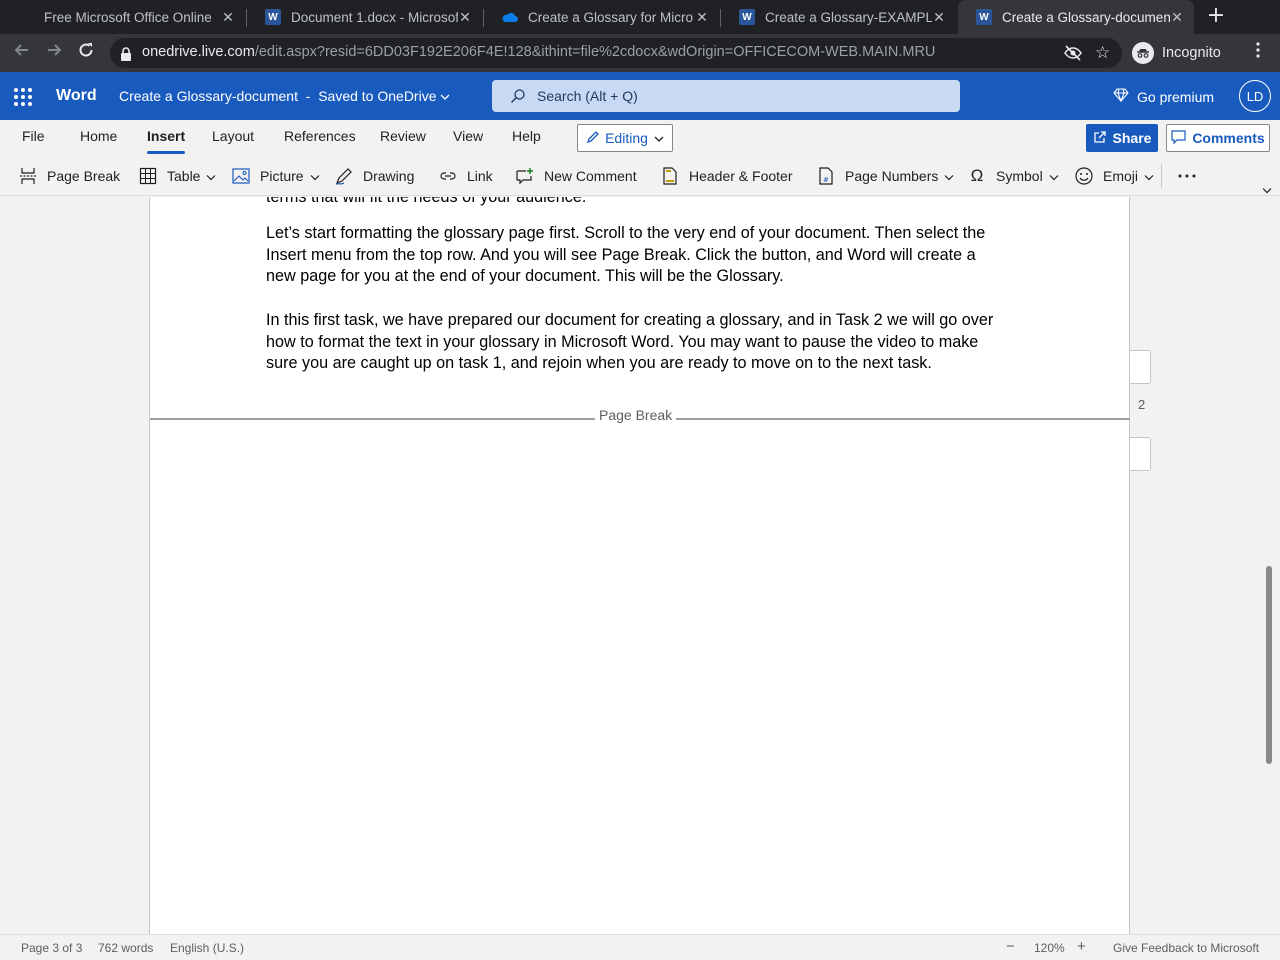 This screenshot has width=1280, height=960. I want to click on picture-icon, so click(241, 176).